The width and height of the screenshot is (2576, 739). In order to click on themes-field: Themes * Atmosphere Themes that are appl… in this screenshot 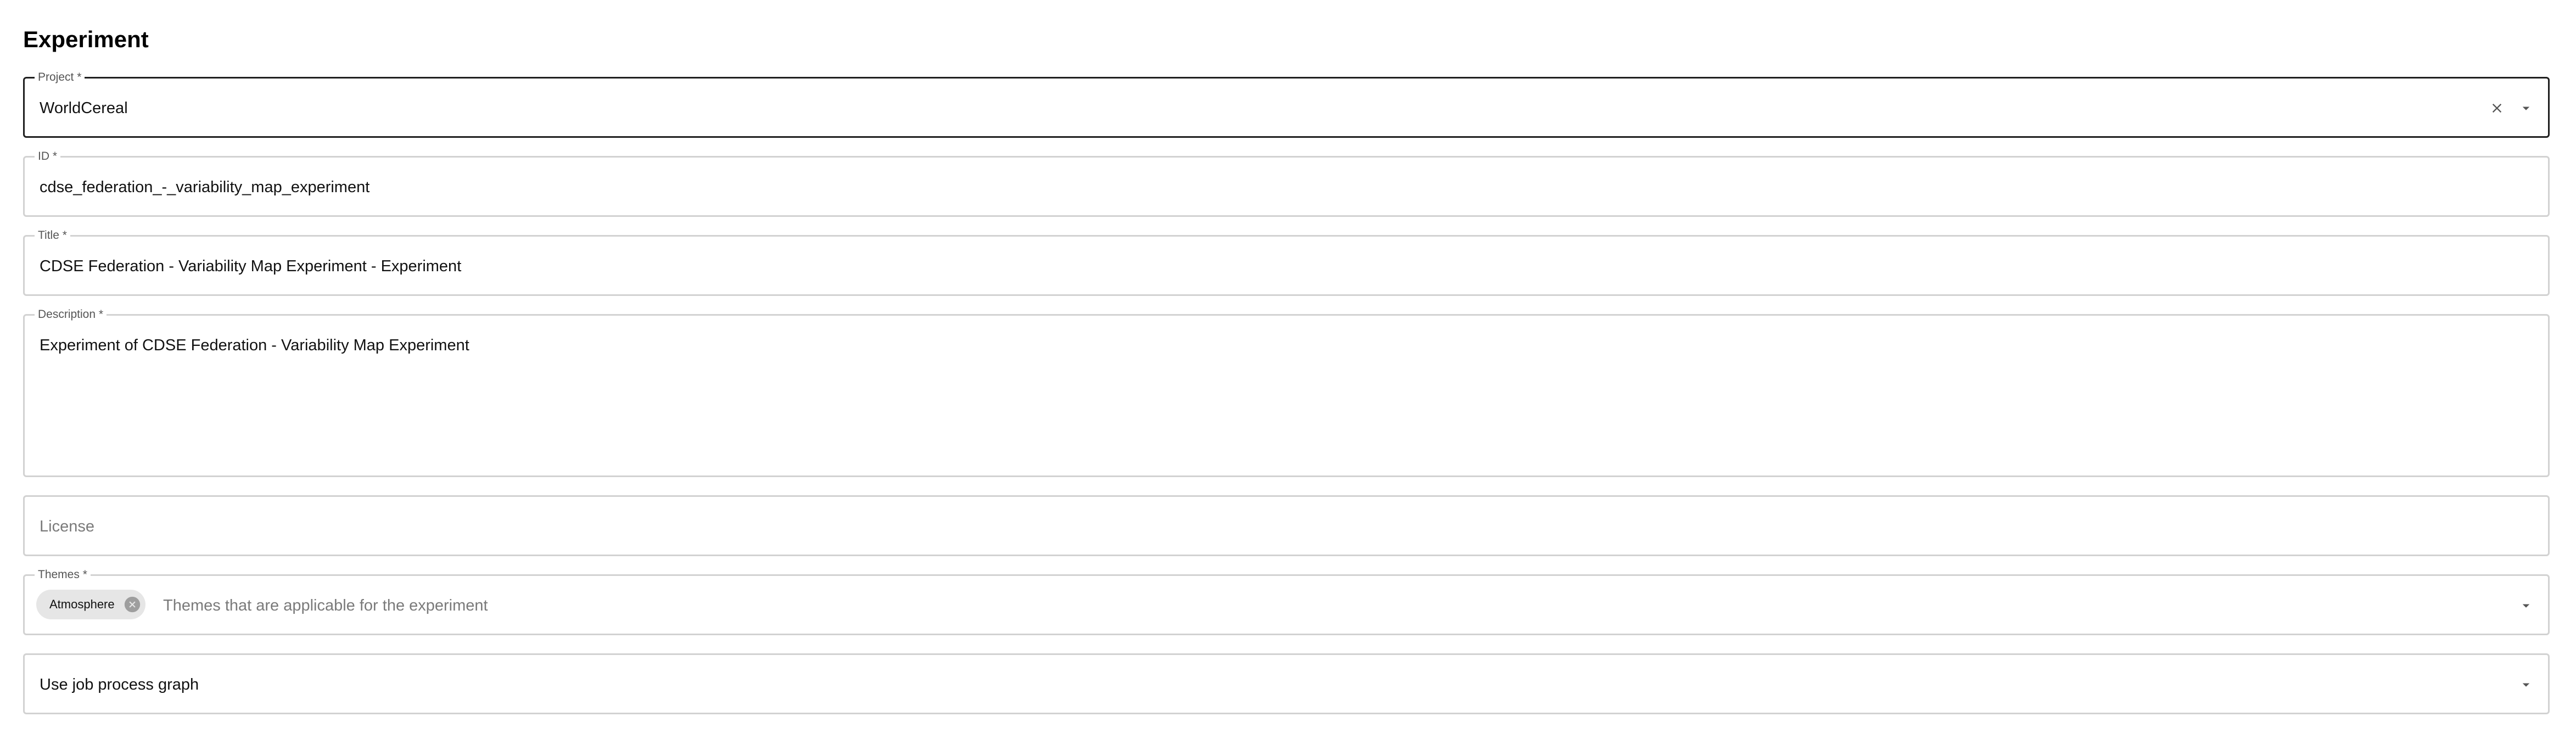, I will do `click(1286, 602)`.